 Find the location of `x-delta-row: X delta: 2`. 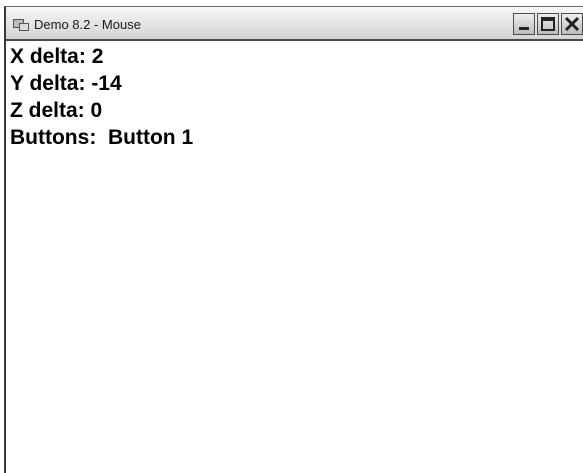

x-delta-row: X delta: 2 is located at coordinates (296, 56).